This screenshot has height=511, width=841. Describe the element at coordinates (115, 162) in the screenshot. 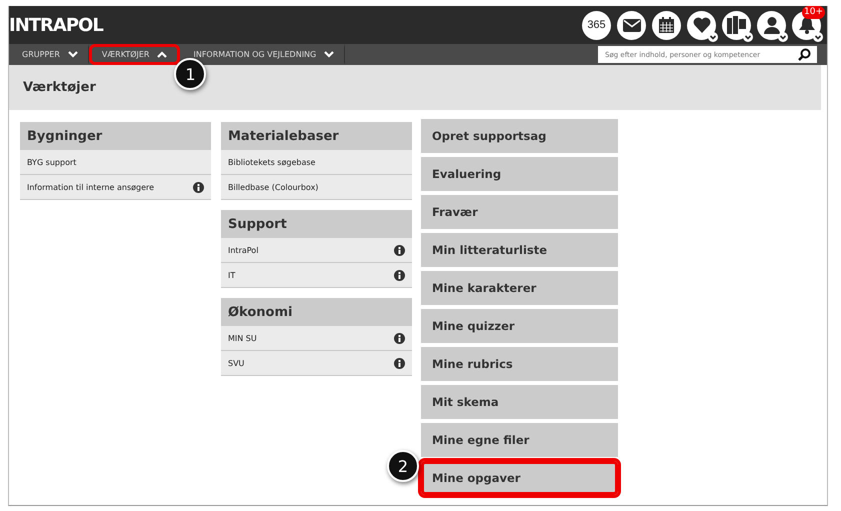

I see `link-row: BYG support` at that location.